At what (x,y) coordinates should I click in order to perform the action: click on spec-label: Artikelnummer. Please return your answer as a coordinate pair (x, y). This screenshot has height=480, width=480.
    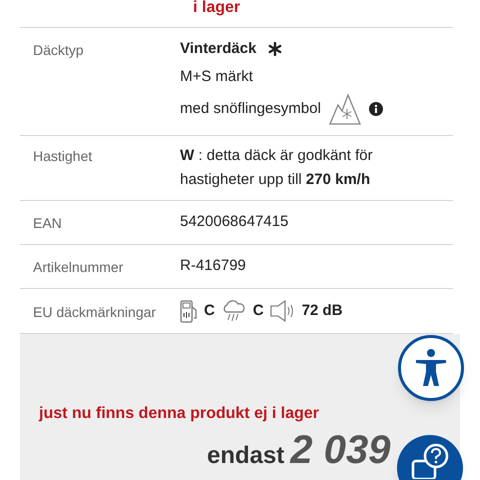
    Looking at the image, I should click on (78, 267).